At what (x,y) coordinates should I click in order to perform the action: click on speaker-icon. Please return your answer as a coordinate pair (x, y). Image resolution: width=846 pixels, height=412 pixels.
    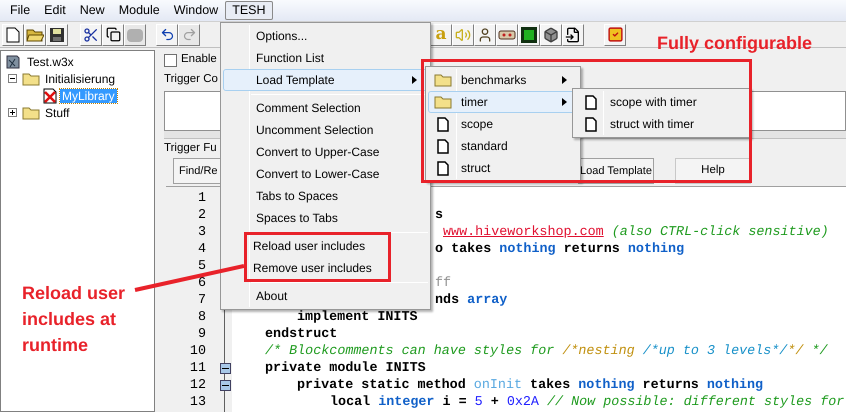
    Looking at the image, I should click on (463, 34).